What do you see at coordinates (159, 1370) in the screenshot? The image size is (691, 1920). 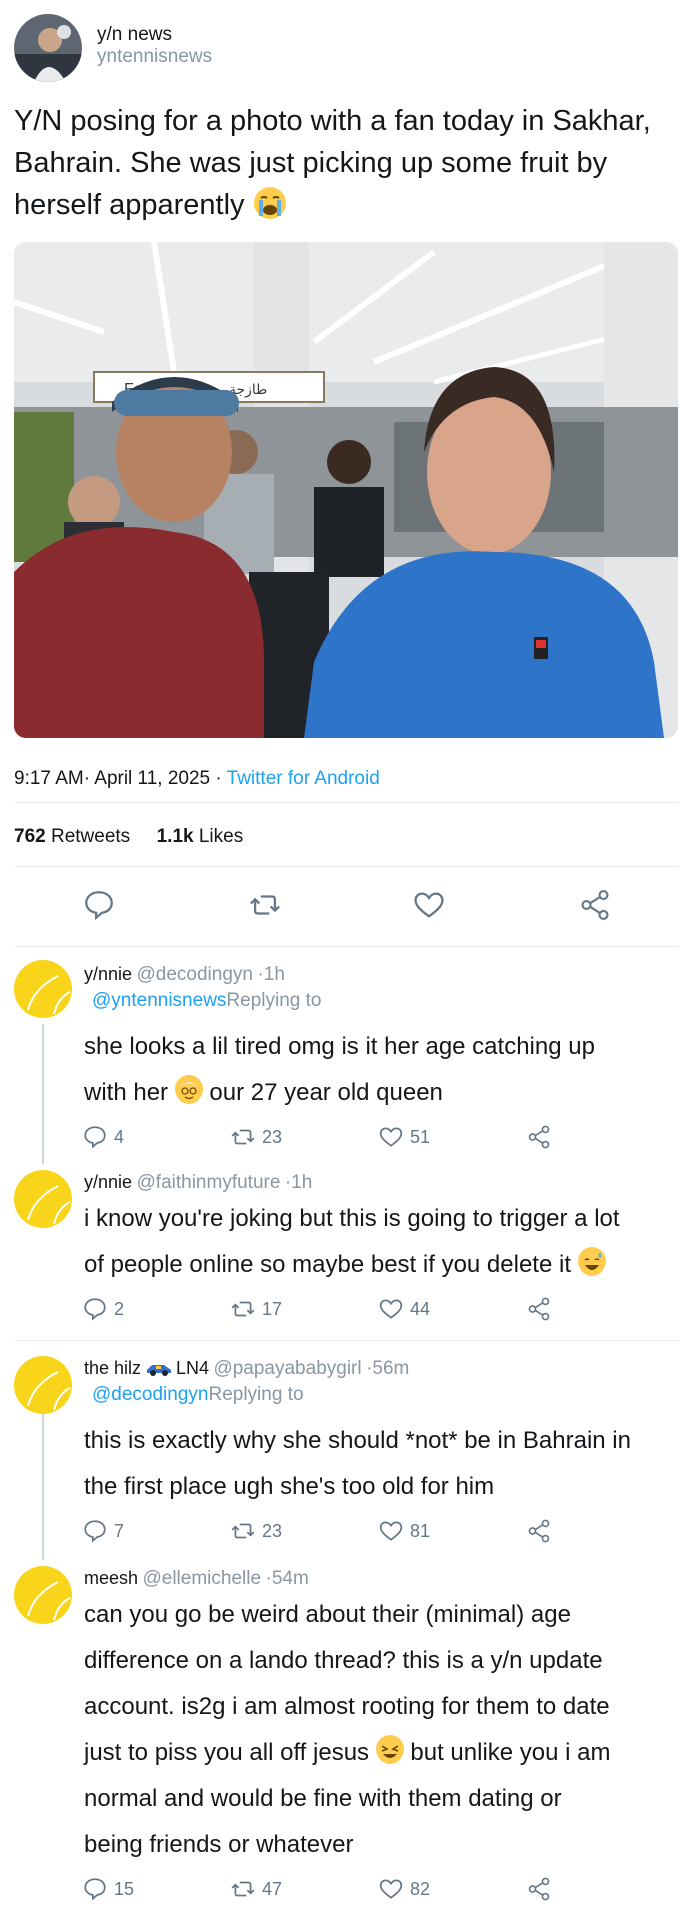 I see `race-car-emoji-icon` at bounding box center [159, 1370].